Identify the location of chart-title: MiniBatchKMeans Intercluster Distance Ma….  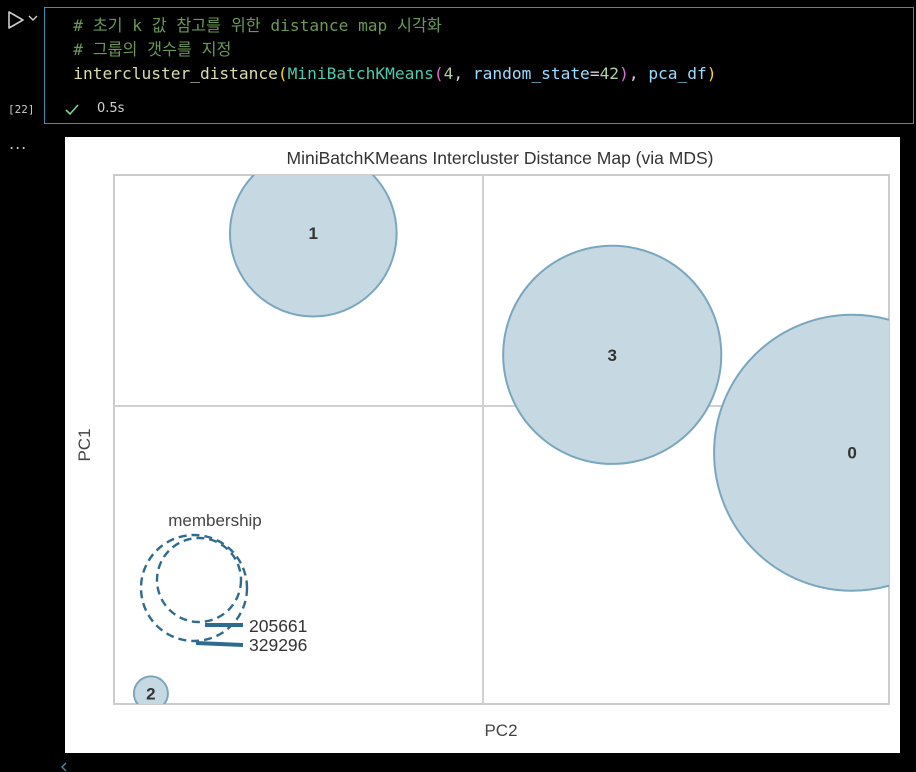
(500, 158).